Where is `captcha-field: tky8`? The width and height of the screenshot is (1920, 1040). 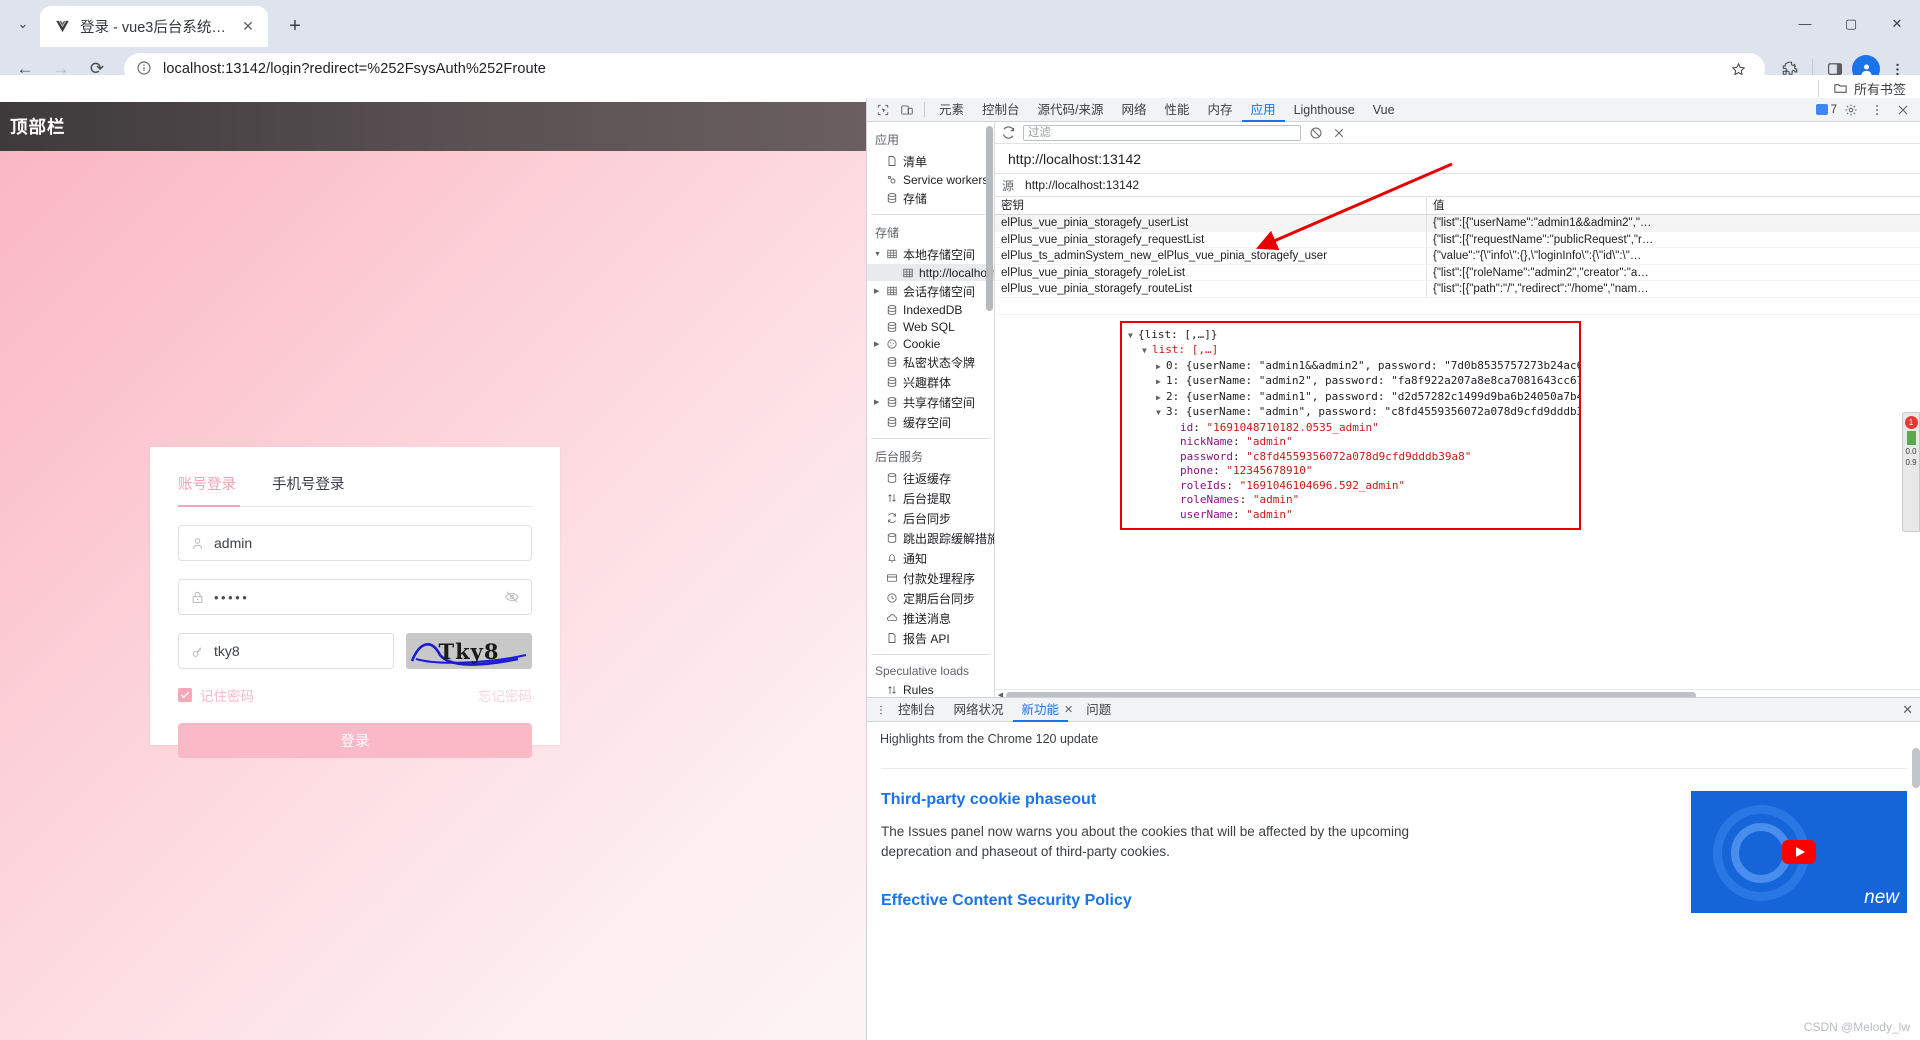 captcha-field: tky8 is located at coordinates (286, 651).